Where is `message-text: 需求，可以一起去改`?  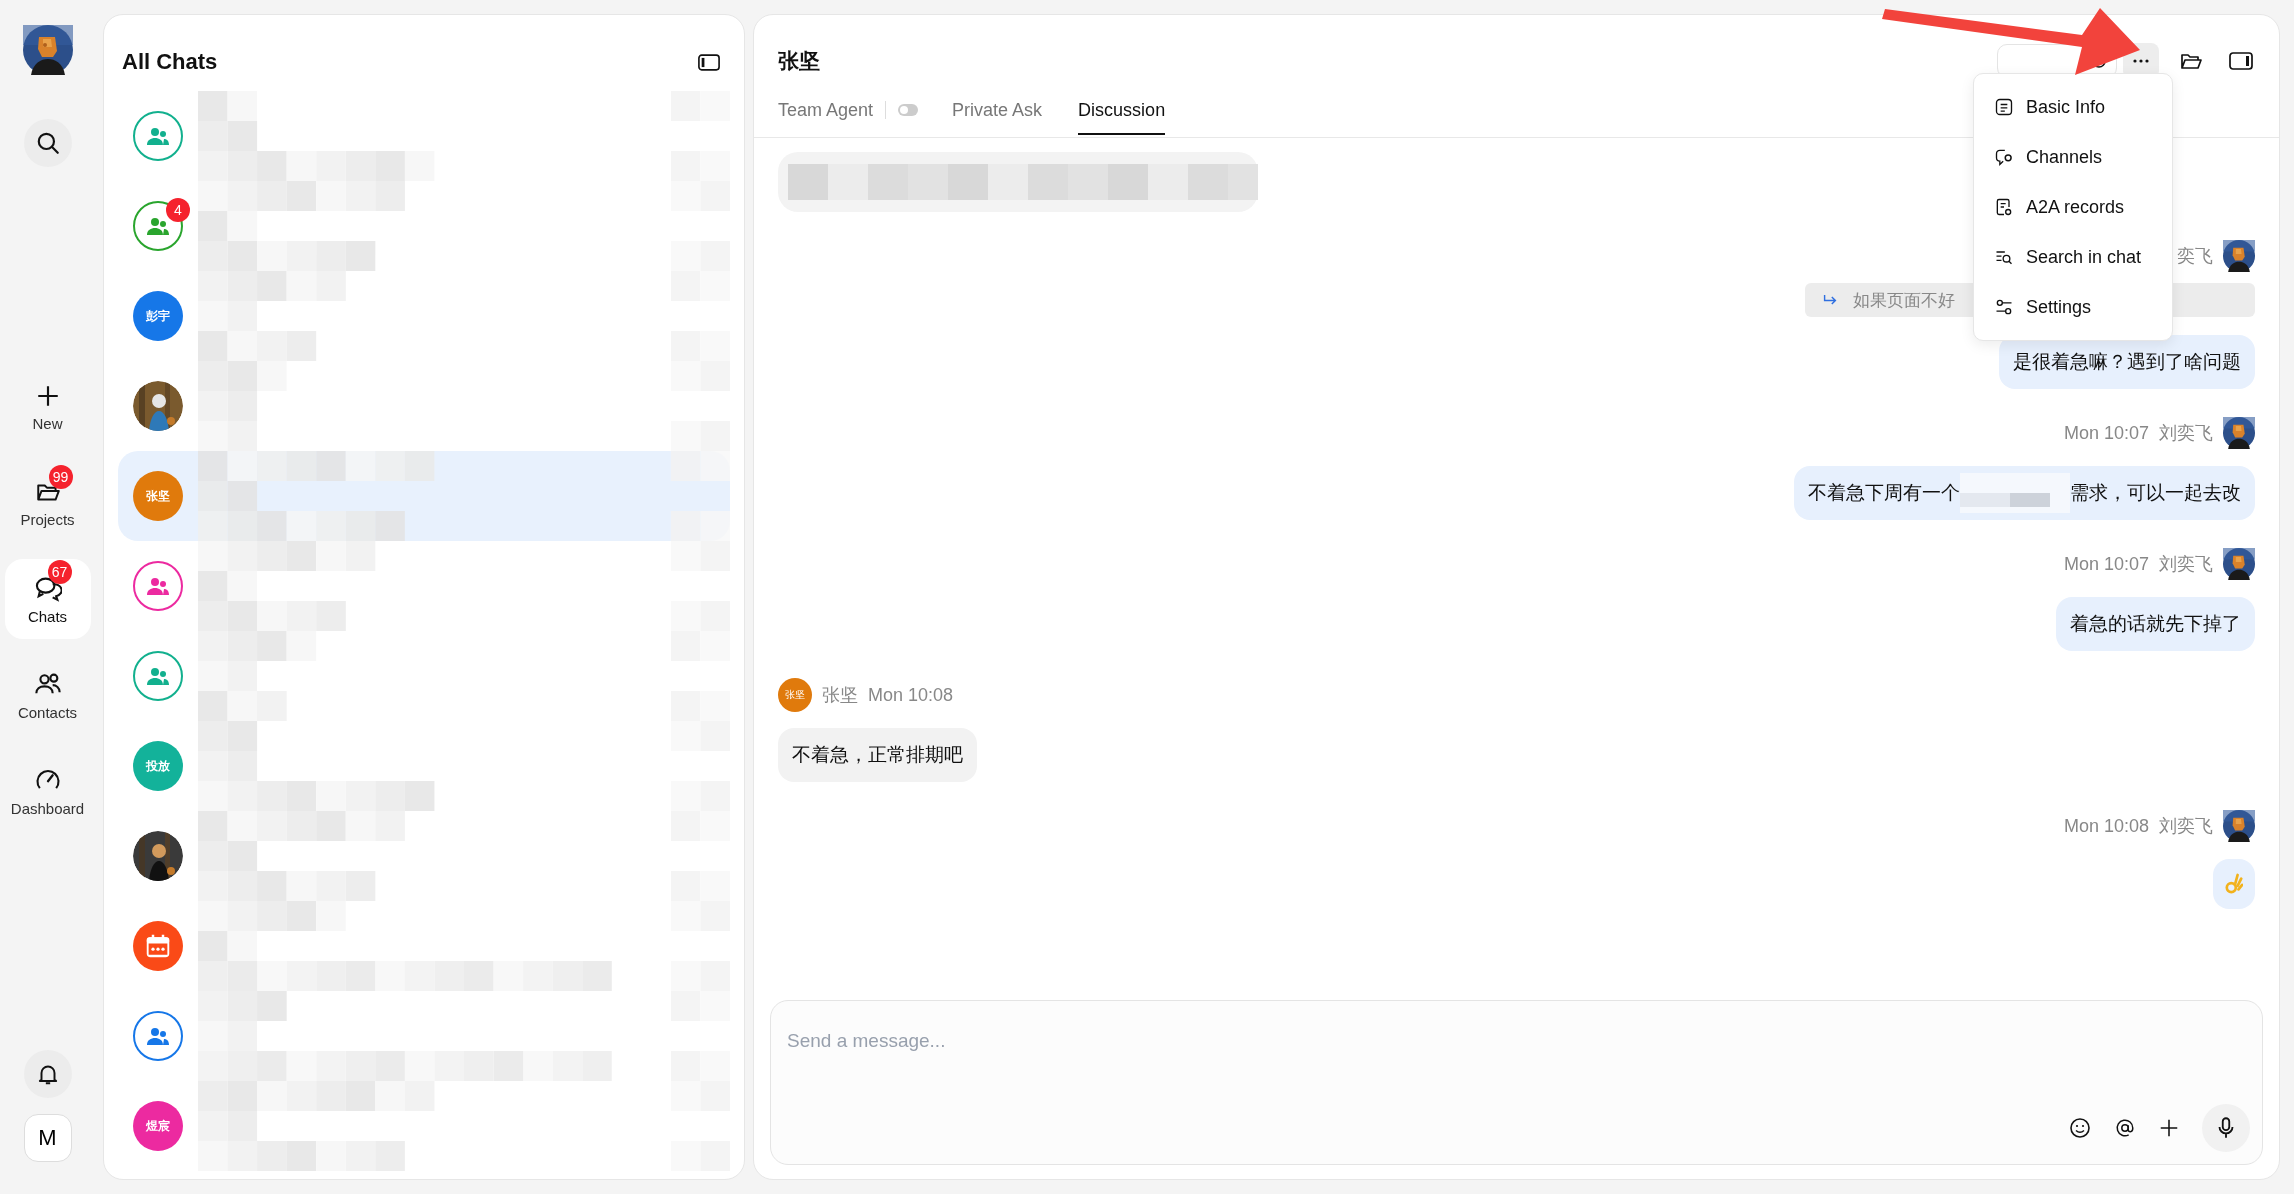
message-text: 需求，可以一起去改 is located at coordinates (2155, 493).